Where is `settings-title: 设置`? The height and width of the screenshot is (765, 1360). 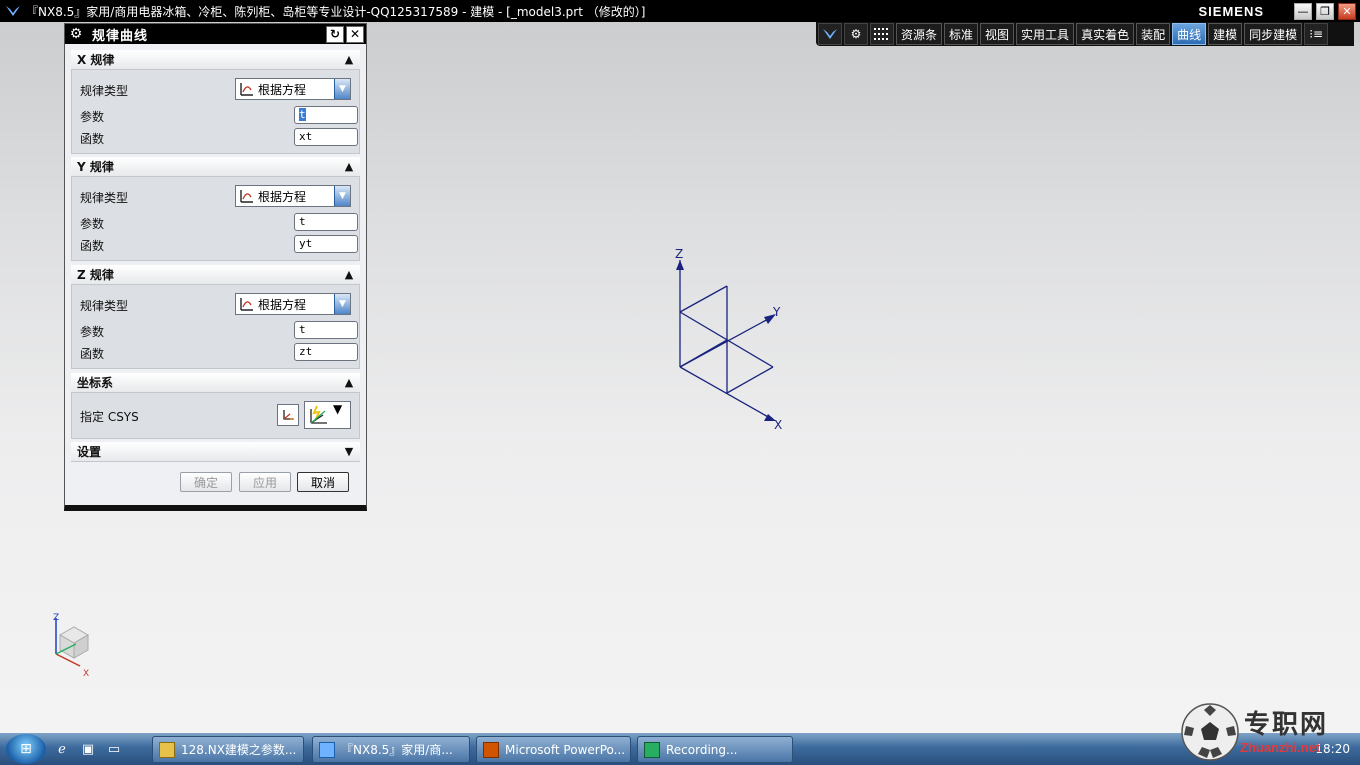
settings-title: 设置 is located at coordinates (89, 452).